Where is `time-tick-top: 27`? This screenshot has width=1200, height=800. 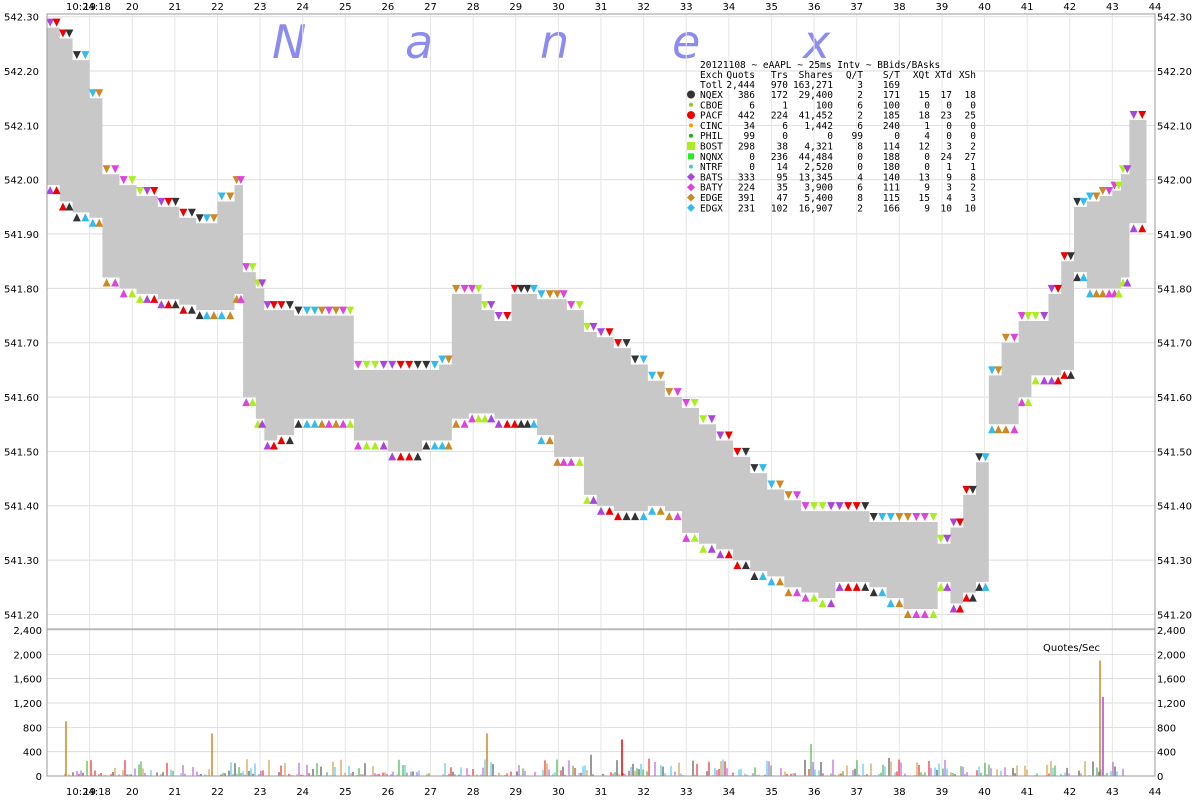
time-tick-top: 27 is located at coordinates (430, 7).